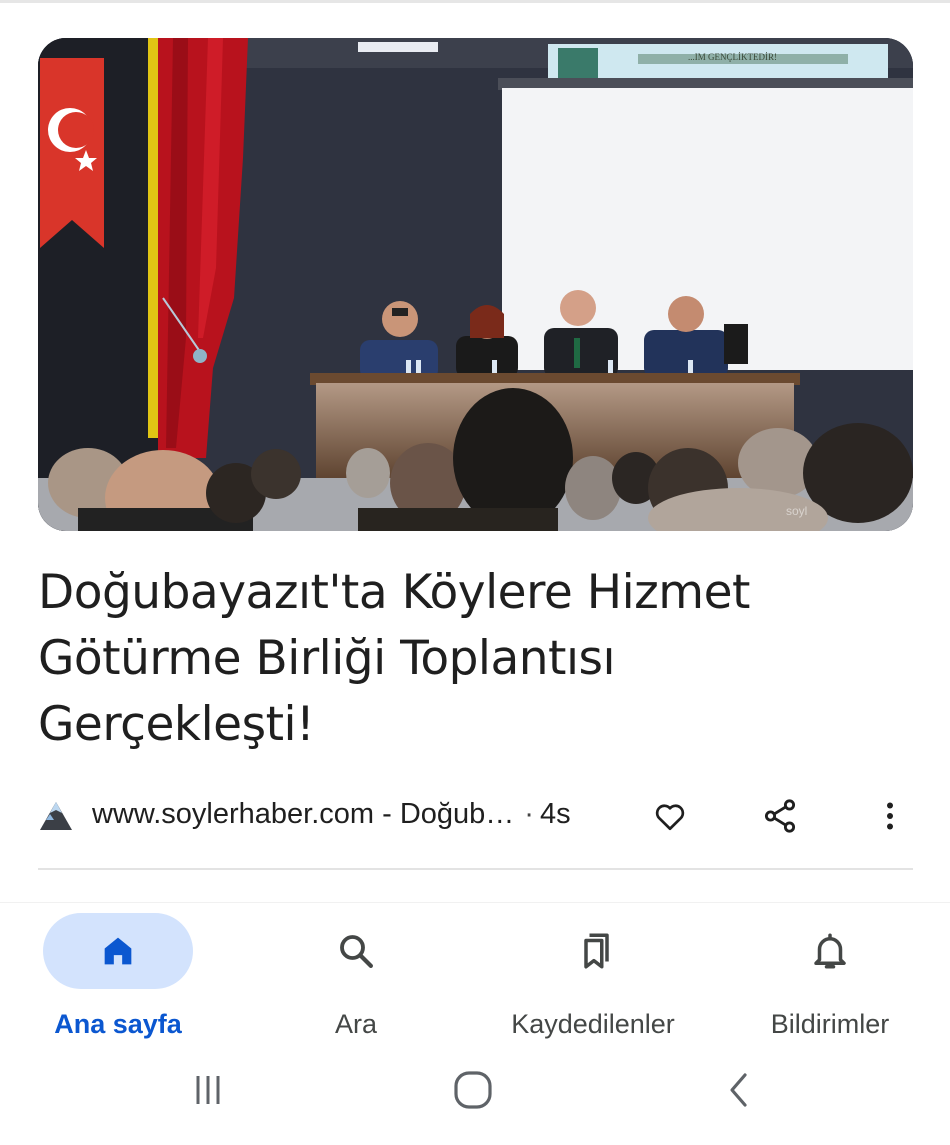  I want to click on mountain-logo-icon, so click(56, 816).